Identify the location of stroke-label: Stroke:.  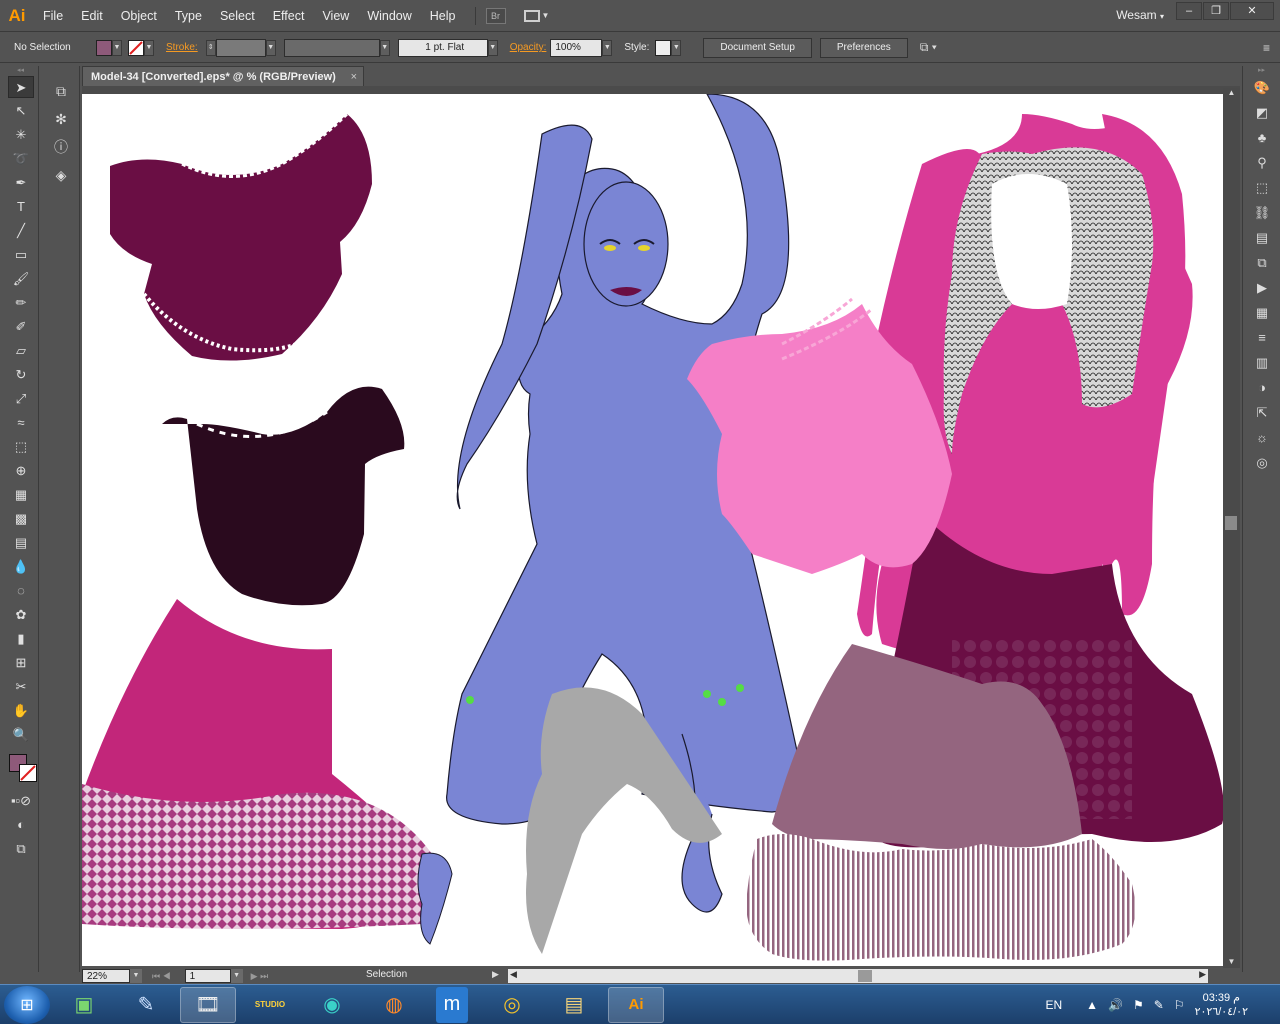
(182, 47).